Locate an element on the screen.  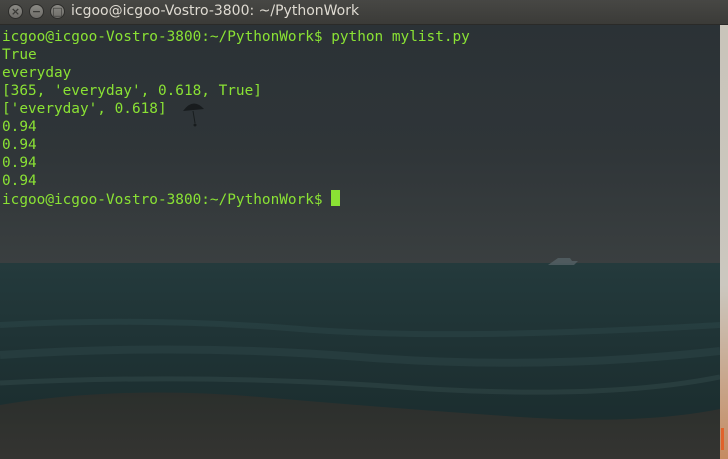
desktop-edge is located at coordinates (724, 242).